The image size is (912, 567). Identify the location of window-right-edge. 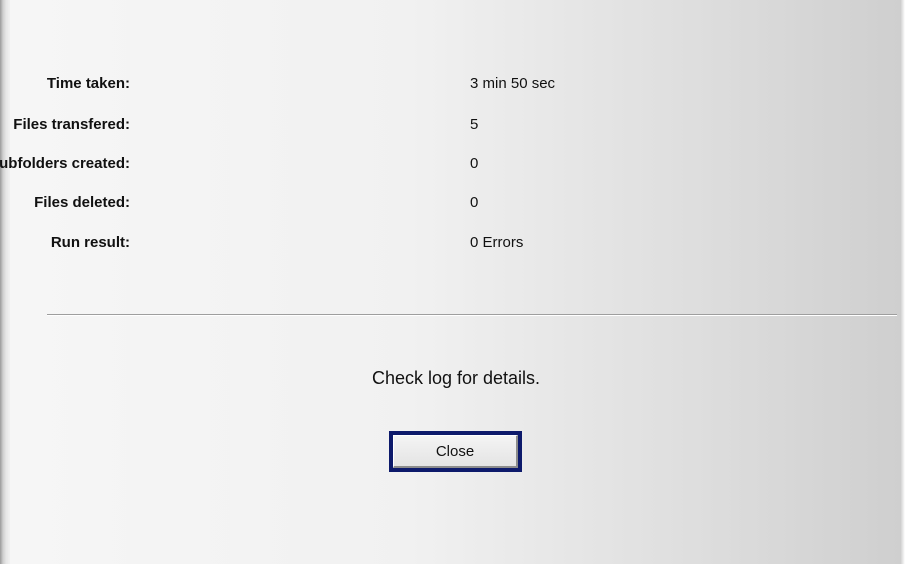
(906, 283).